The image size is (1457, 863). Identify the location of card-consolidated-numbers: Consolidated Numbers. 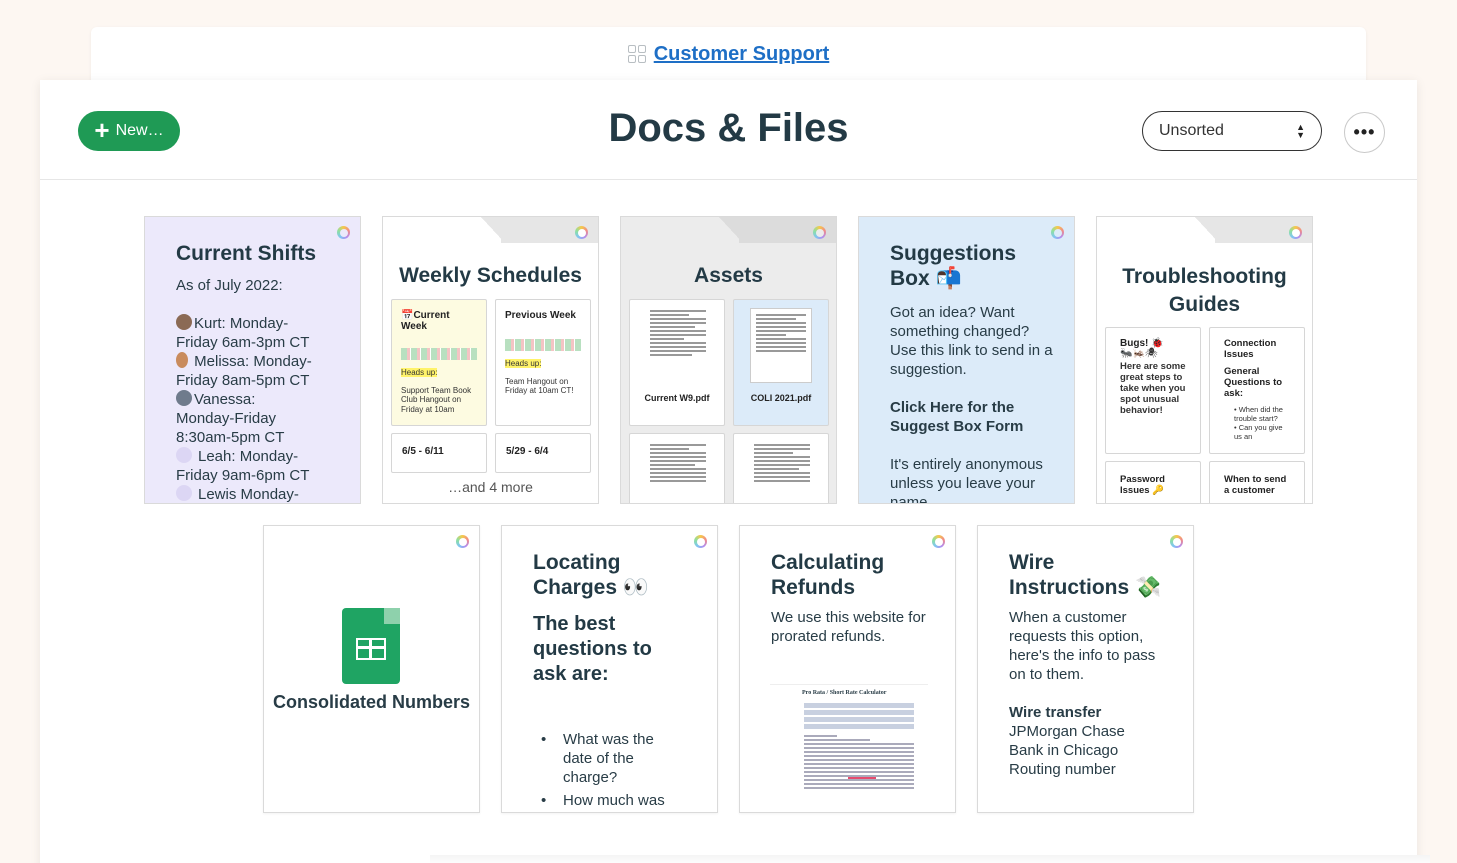
(371, 669).